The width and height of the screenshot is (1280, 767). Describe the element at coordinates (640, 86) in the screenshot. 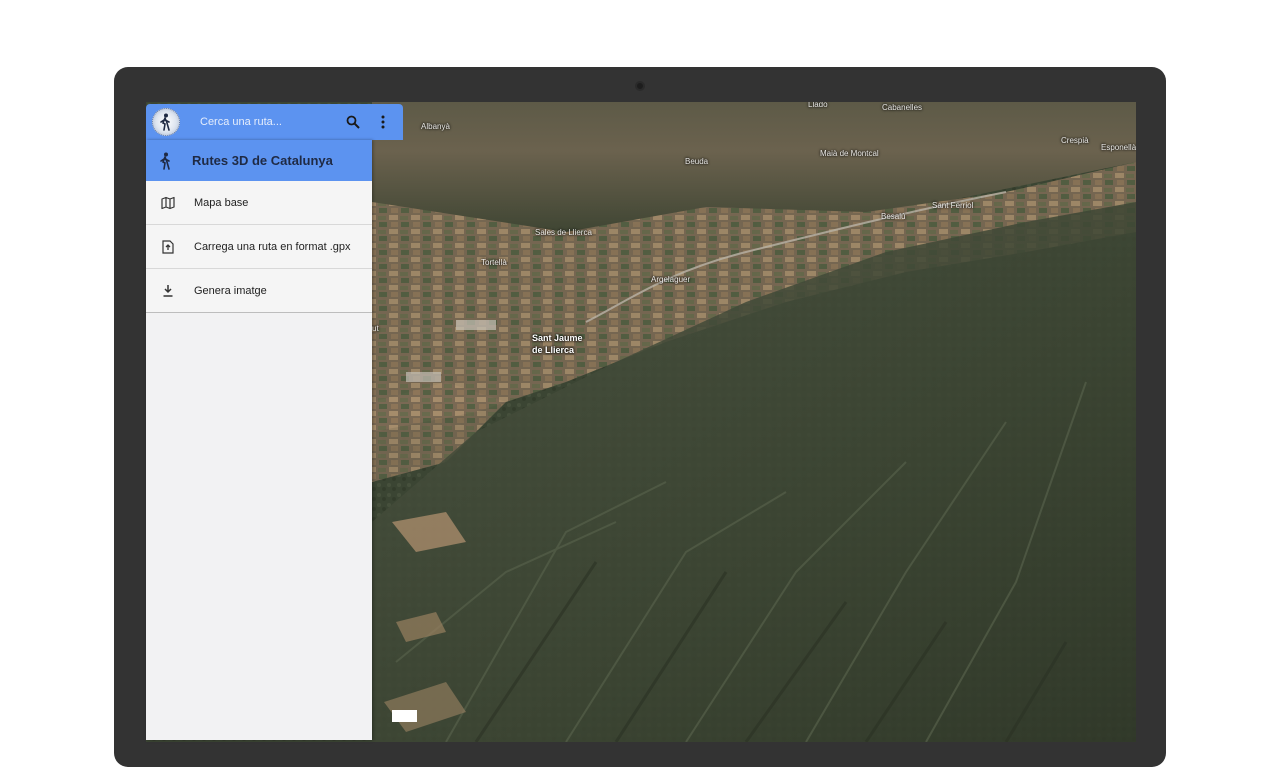

I see `camera-dot` at that location.